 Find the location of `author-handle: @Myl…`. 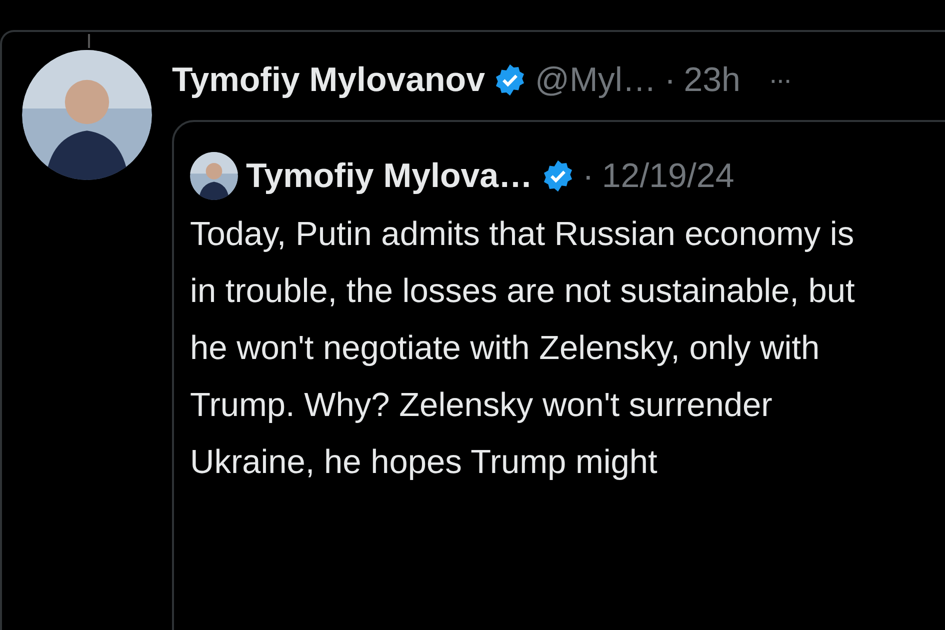

author-handle: @Myl… is located at coordinates (595, 80).